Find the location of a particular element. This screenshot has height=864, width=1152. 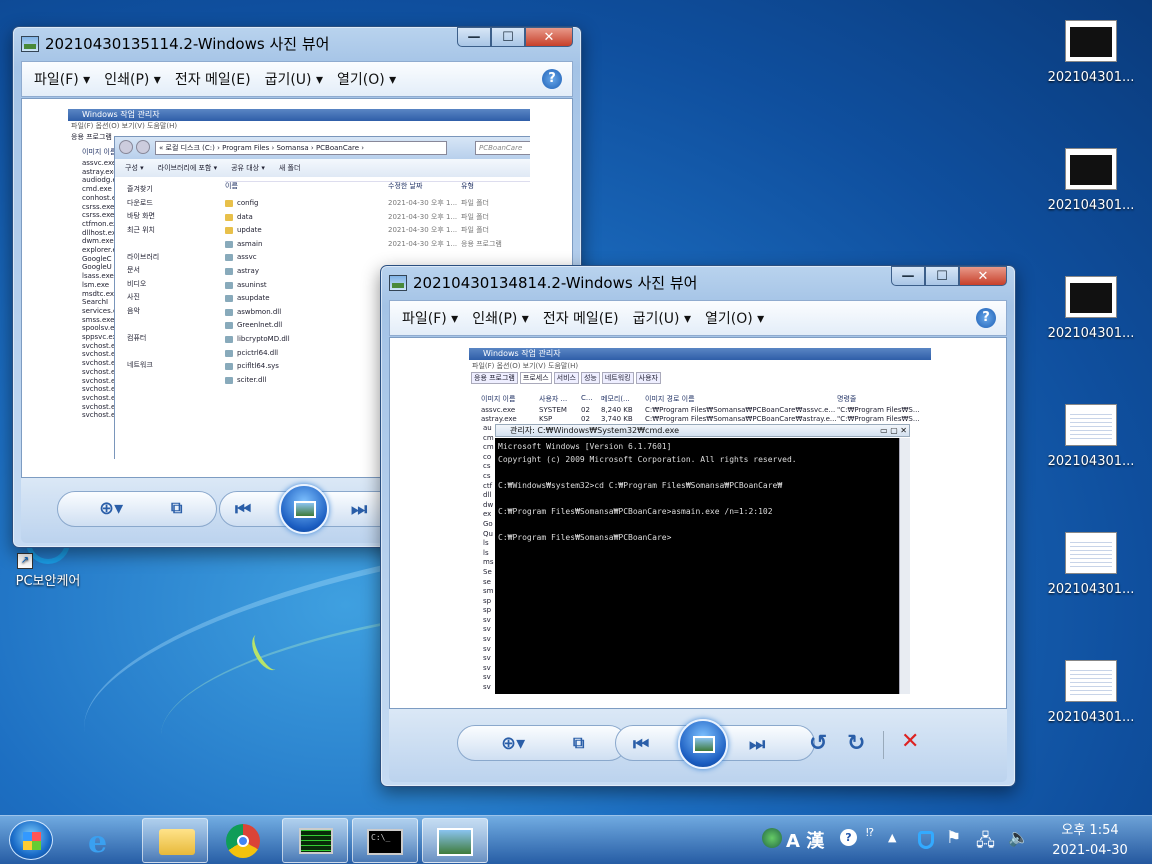

clock: 오후 1:54 2021-04-30 is located at coordinates (1090, 841).